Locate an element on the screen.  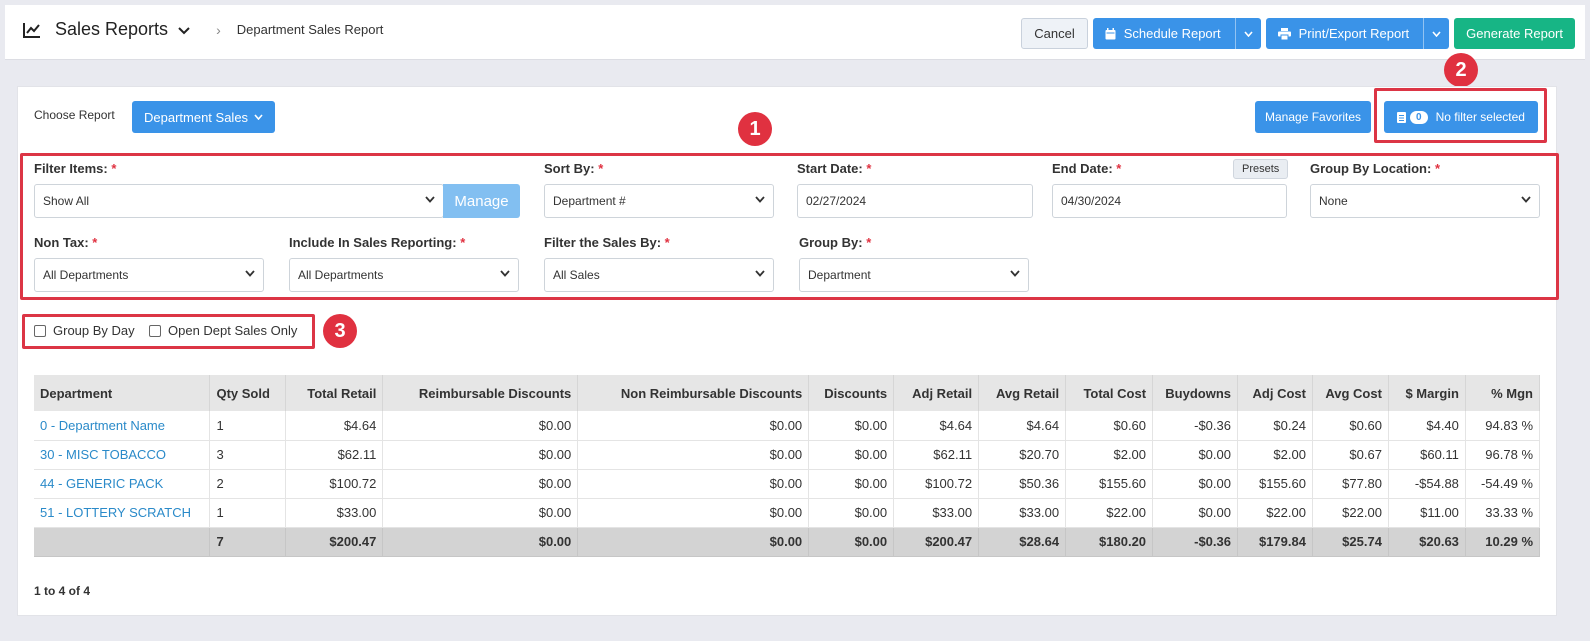
print-export-split: Print/Export Report is located at coordinates (1357, 33).